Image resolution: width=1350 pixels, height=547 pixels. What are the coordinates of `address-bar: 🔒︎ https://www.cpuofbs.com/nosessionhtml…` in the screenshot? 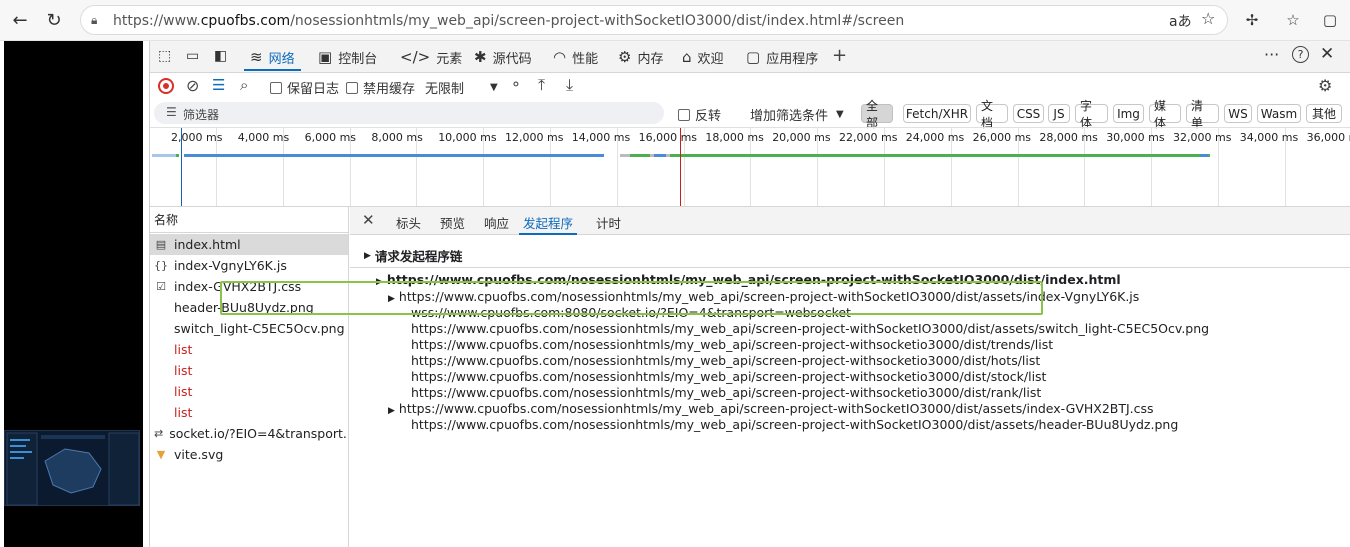 It's located at (654, 20).